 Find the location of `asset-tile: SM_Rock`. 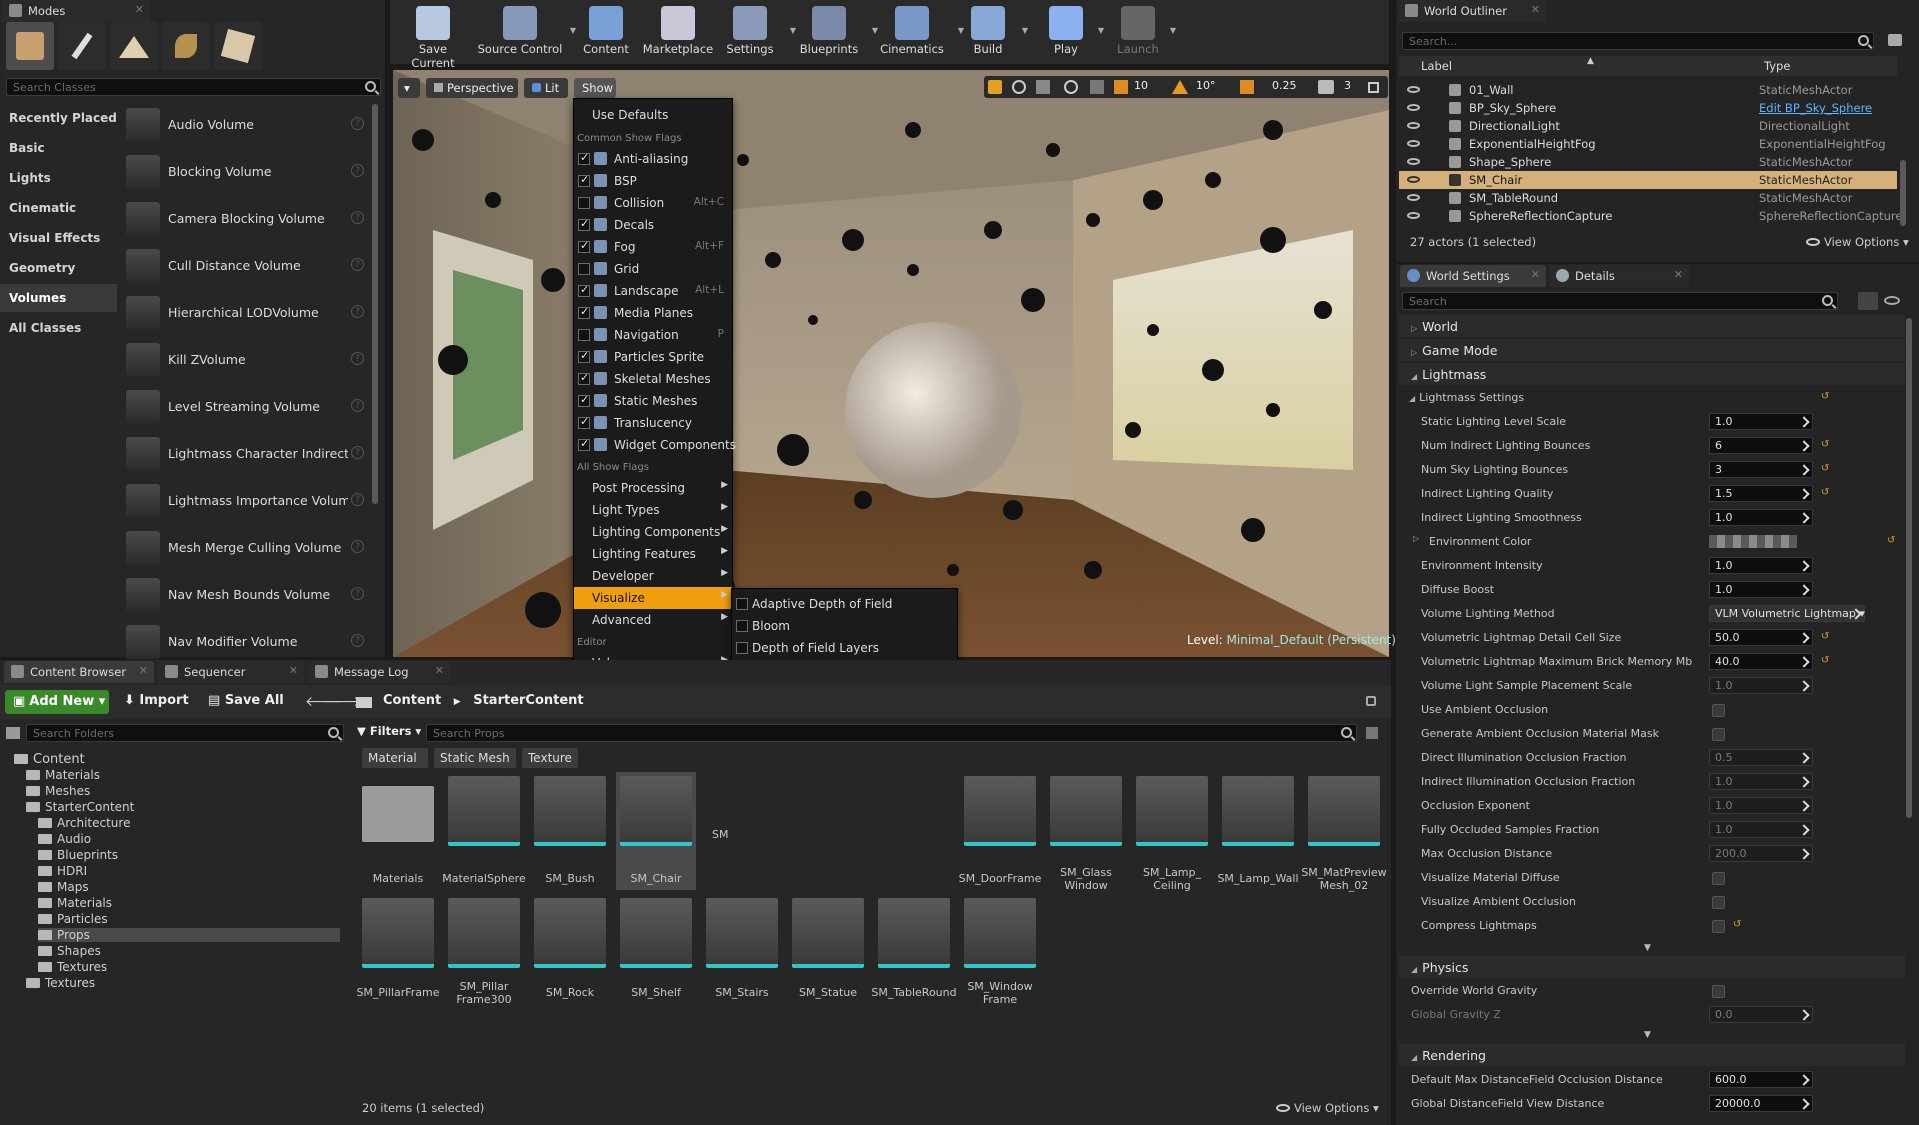

asset-tile: SM_Rock is located at coordinates (570, 953).